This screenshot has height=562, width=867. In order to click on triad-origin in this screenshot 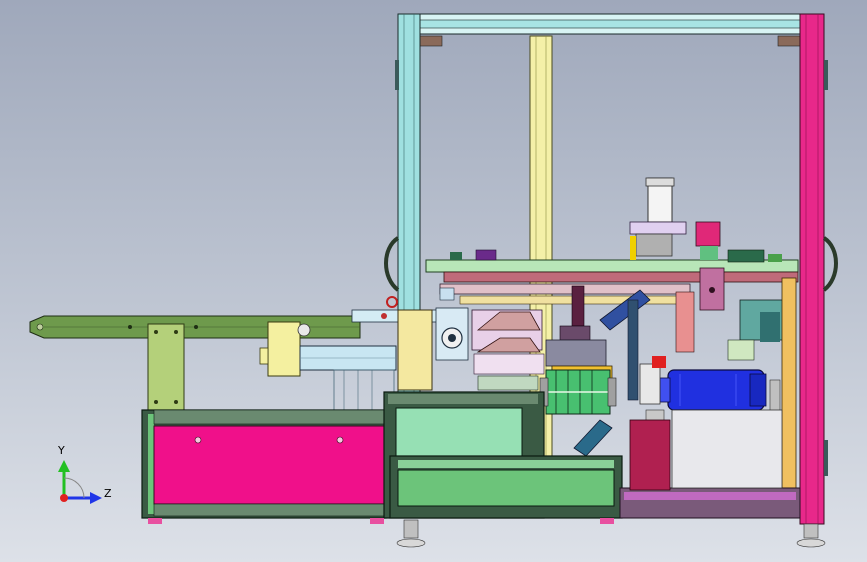, I will do `click(64, 498)`.